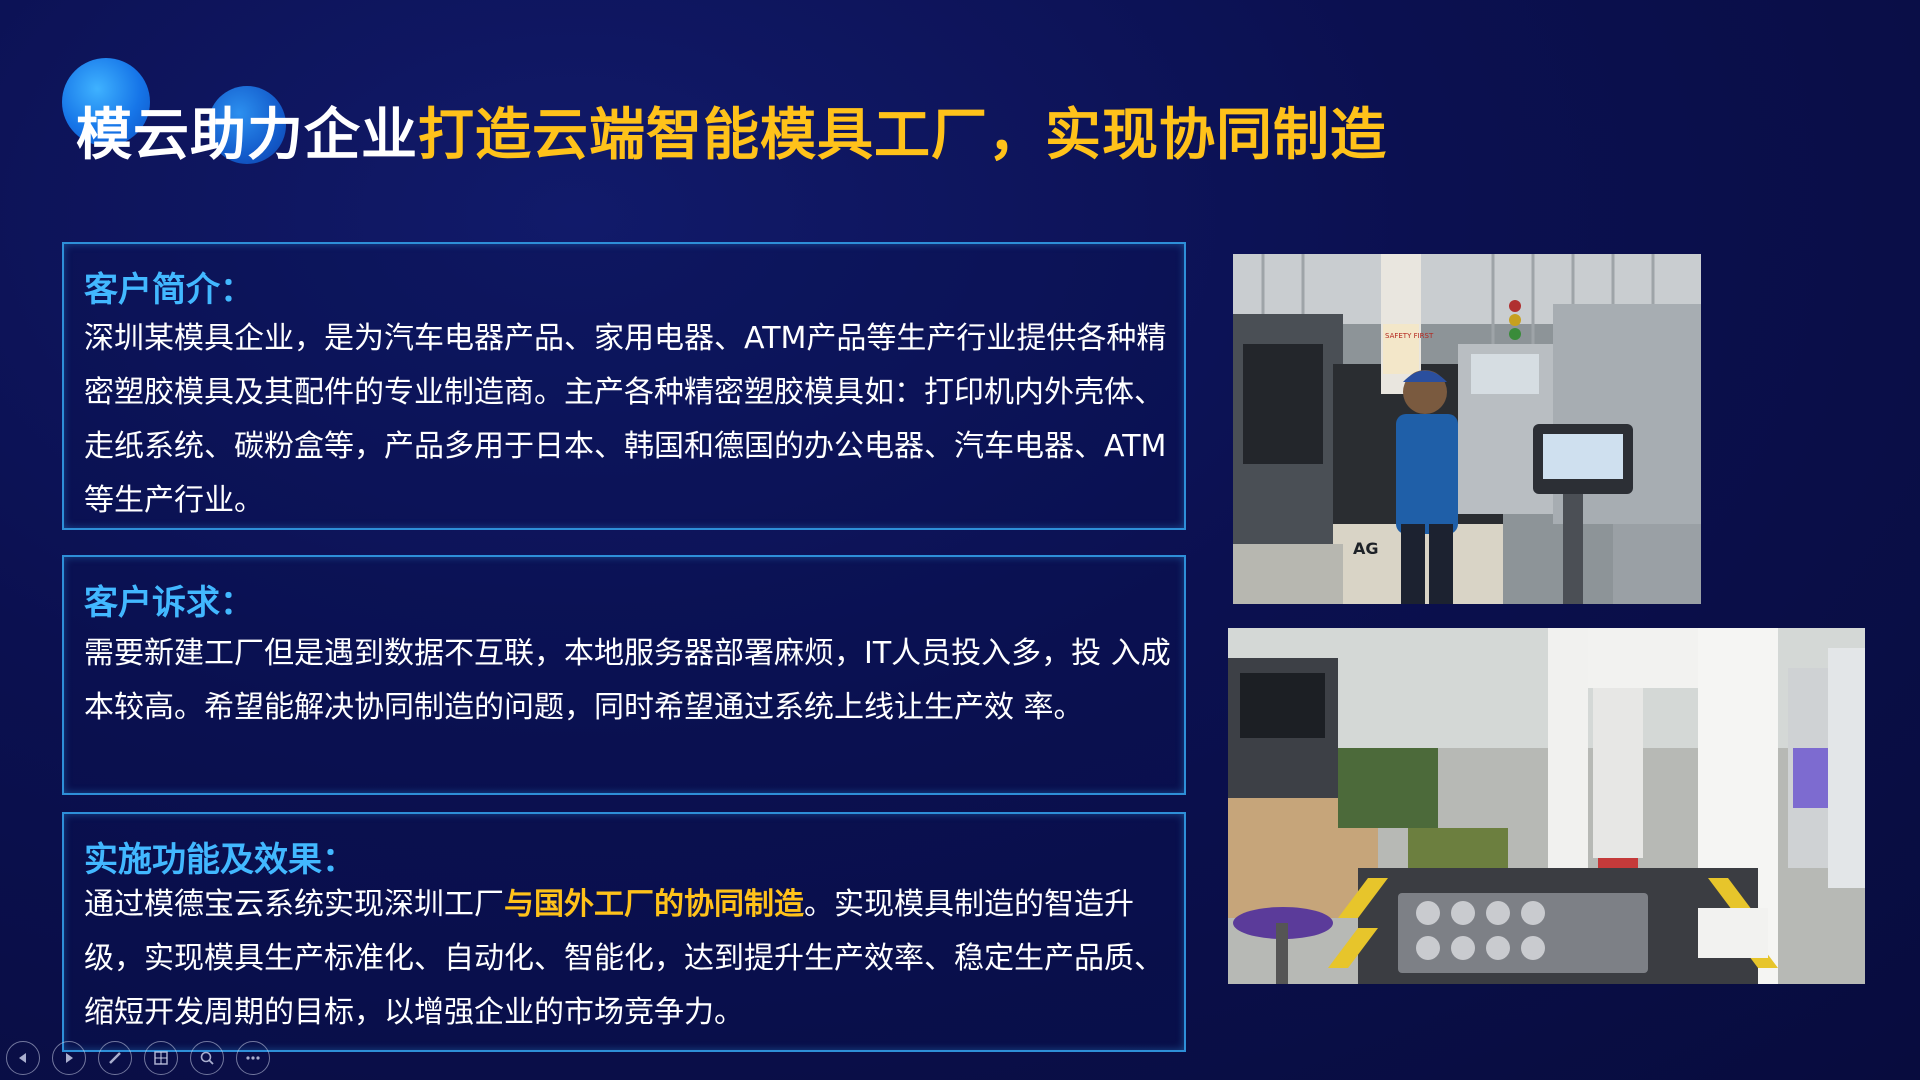 The width and height of the screenshot is (1920, 1080). I want to click on implementation-heading: 实施功能及效果：, so click(220, 860).